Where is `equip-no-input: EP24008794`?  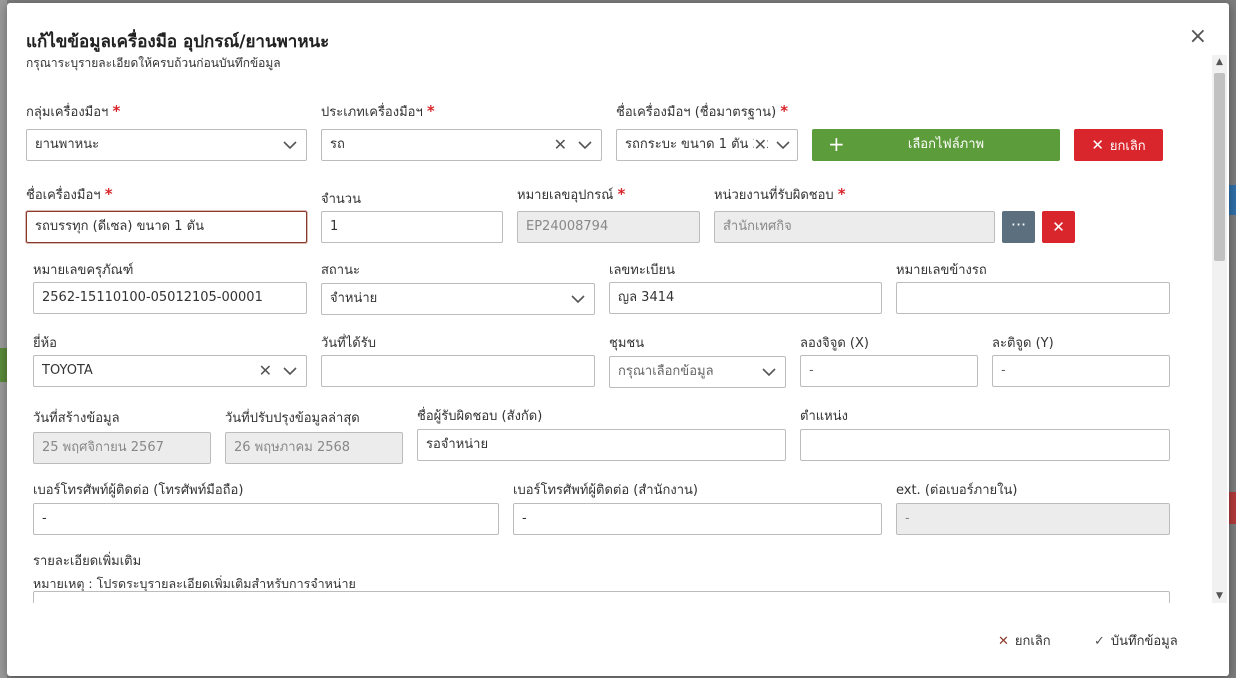
equip-no-input: EP24008794 is located at coordinates (608, 227).